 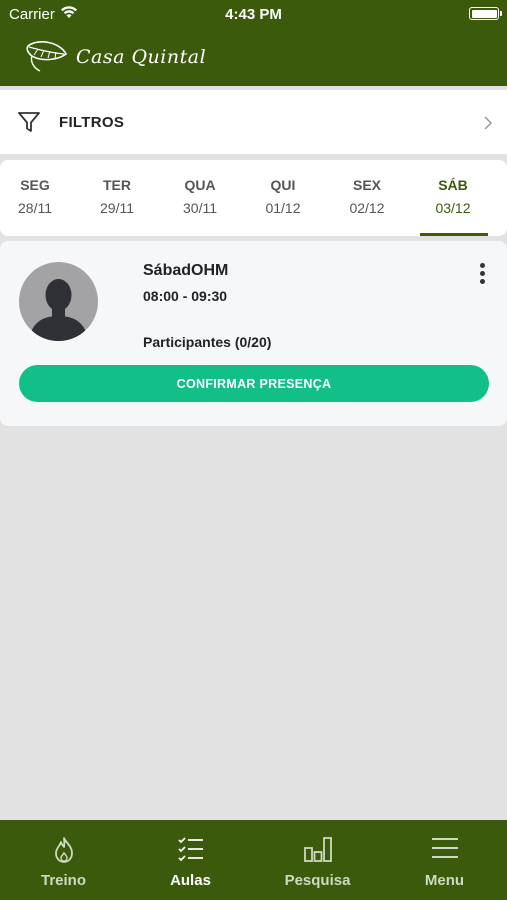 What do you see at coordinates (283, 208) in the screenshot?
I see `day-date: 01/12` at bounding box center [283, 208].